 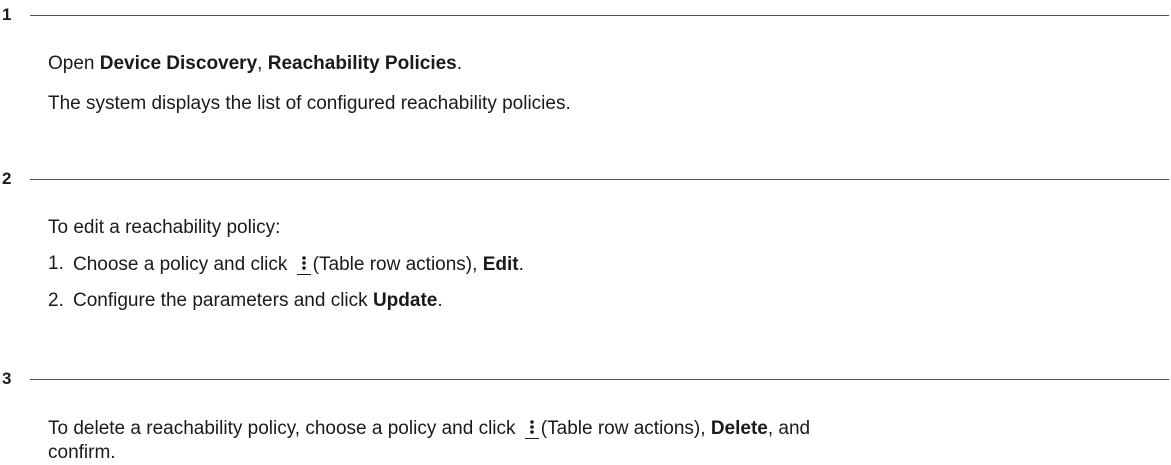 What do you see at coordinates (7, 178) in the screenshot?
I see `step-number: 2` at bounding box center [7, 178].